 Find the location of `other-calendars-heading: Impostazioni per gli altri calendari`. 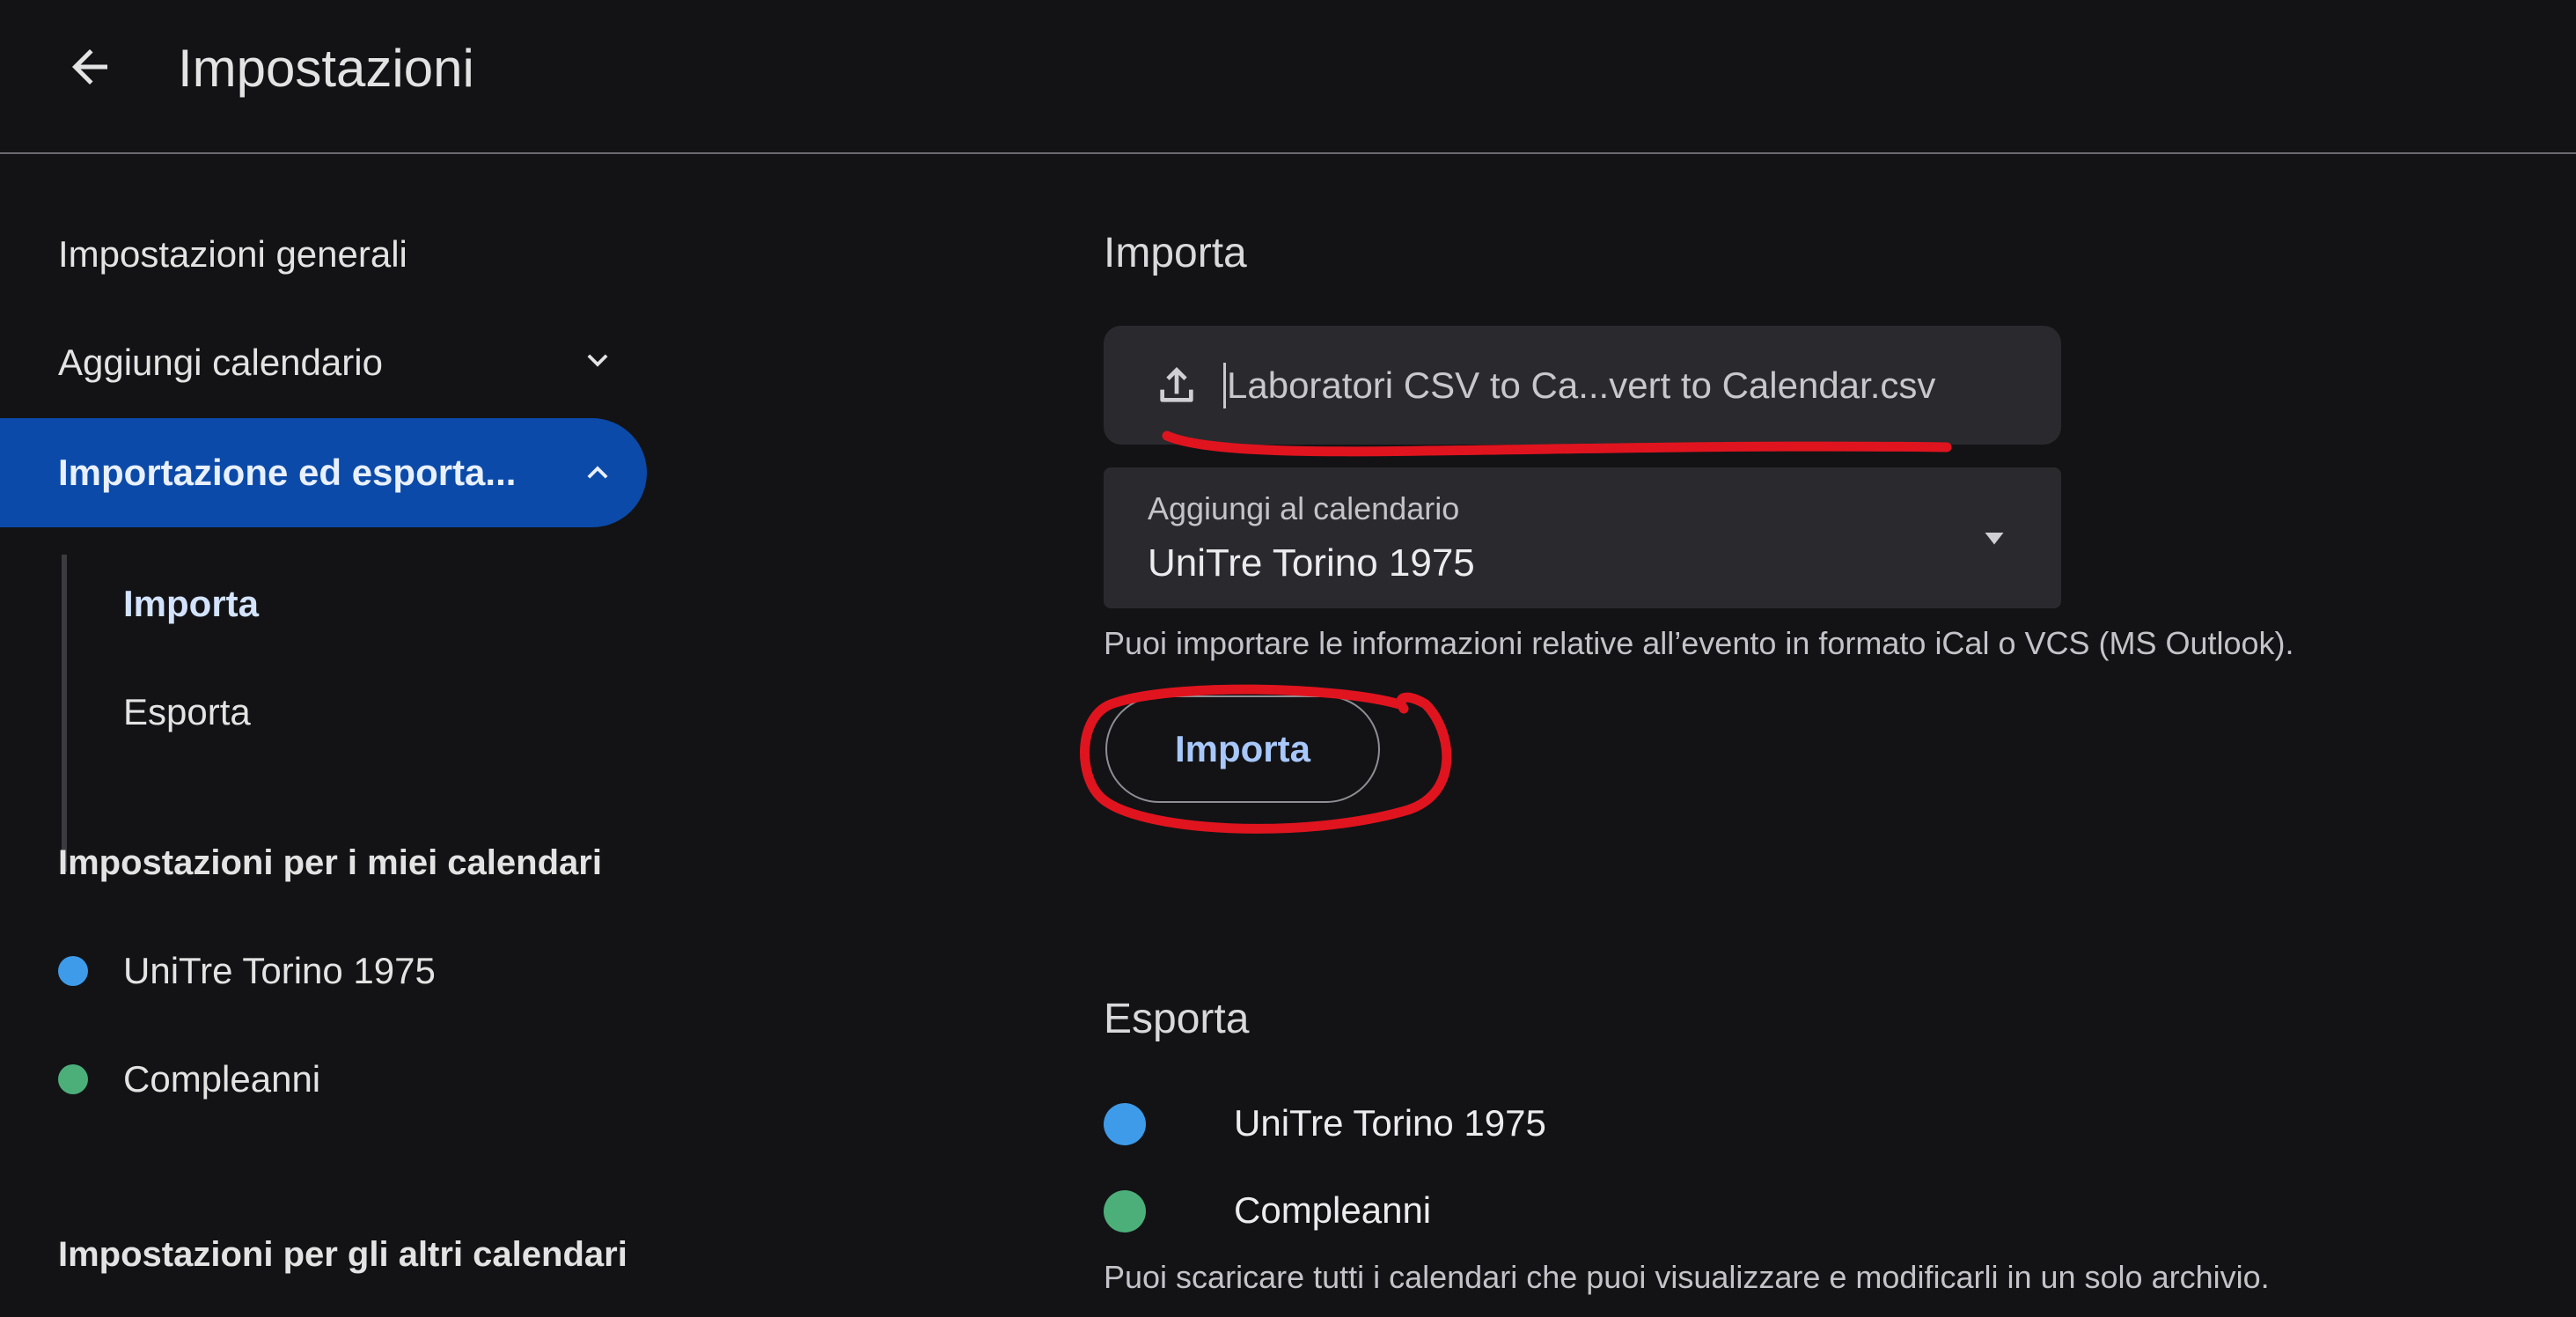

other-calendars-heading: Impostazioni per gli altri calendari is located at coordinates (342, 1254).